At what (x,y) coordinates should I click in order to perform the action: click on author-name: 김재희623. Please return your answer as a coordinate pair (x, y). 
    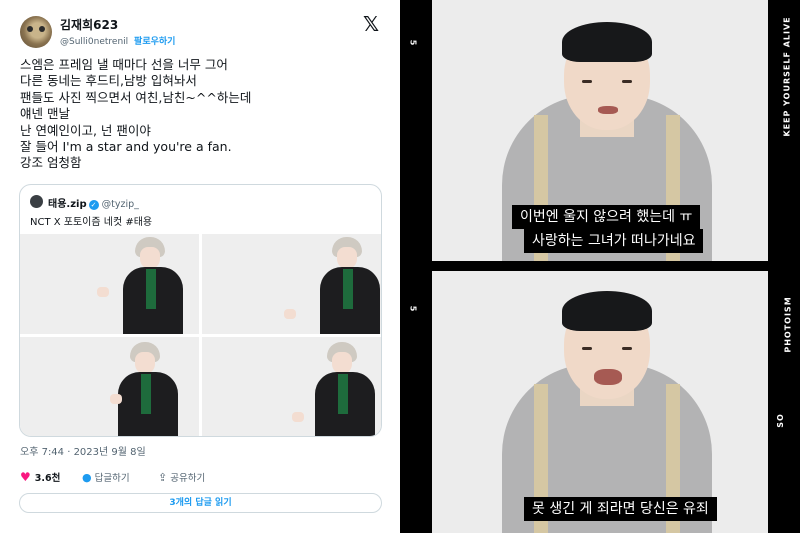
    Looking at the image, I should click on (89, 24).